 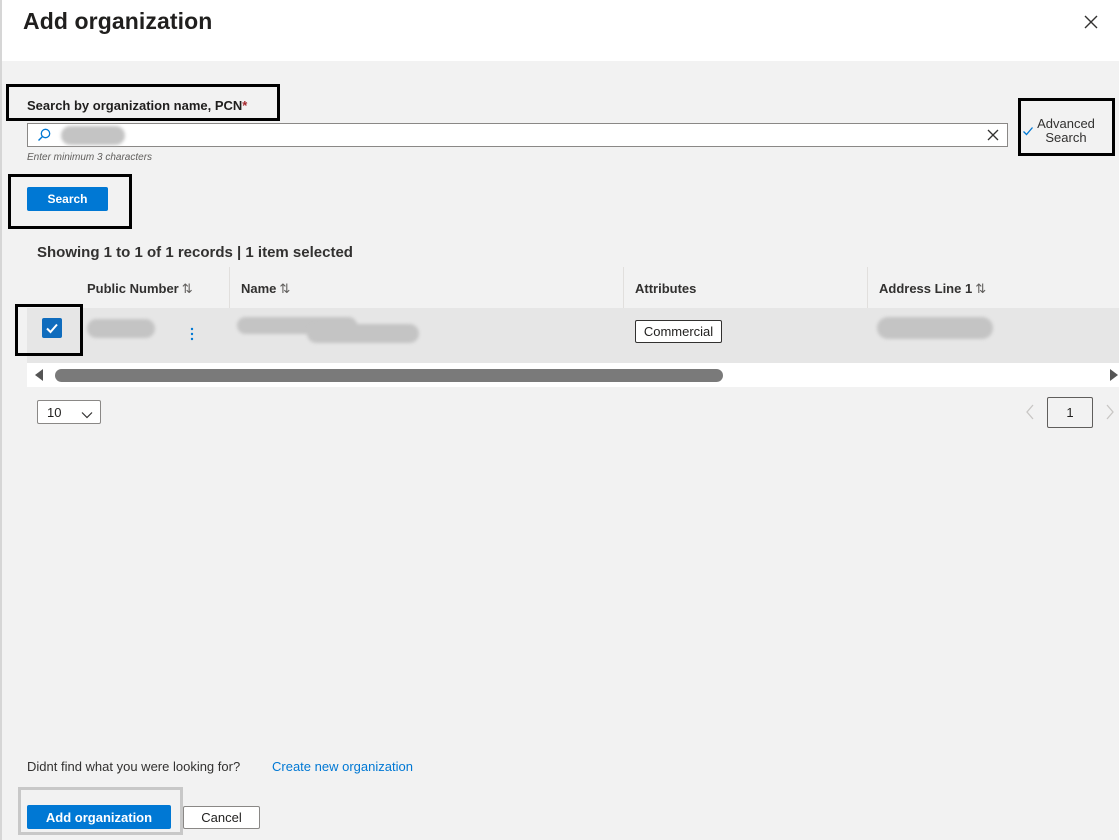 I want to click on redacted-public-number, so click(x=121, y=328).